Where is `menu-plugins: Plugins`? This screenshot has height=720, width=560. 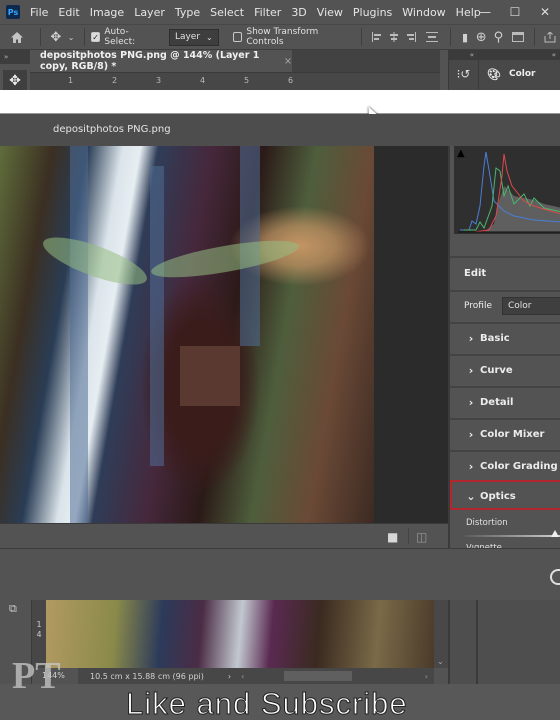 menu-plugins: Plugins is located at coordinates (372, 12).